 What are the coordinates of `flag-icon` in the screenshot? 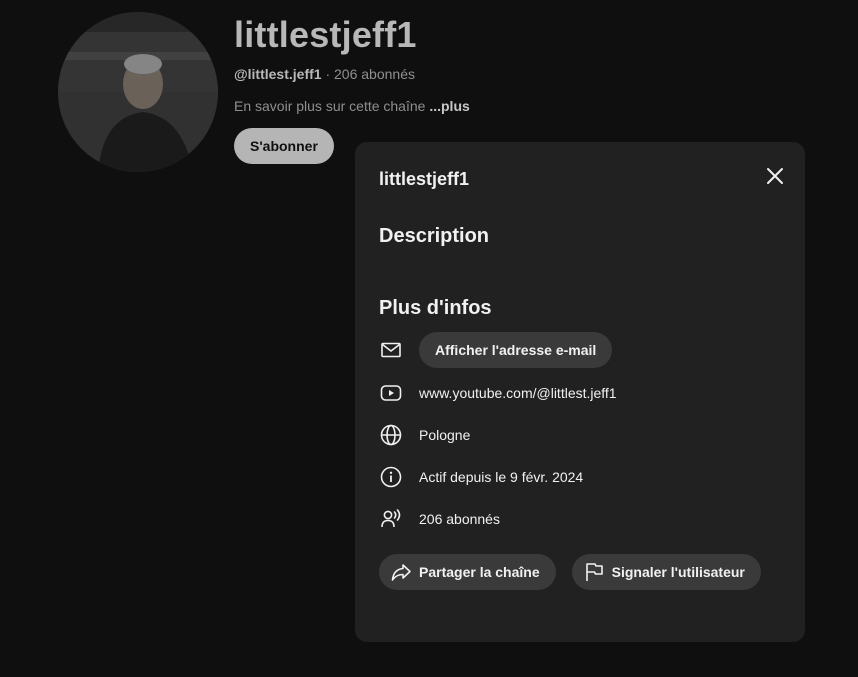 It's located at (594, 572).